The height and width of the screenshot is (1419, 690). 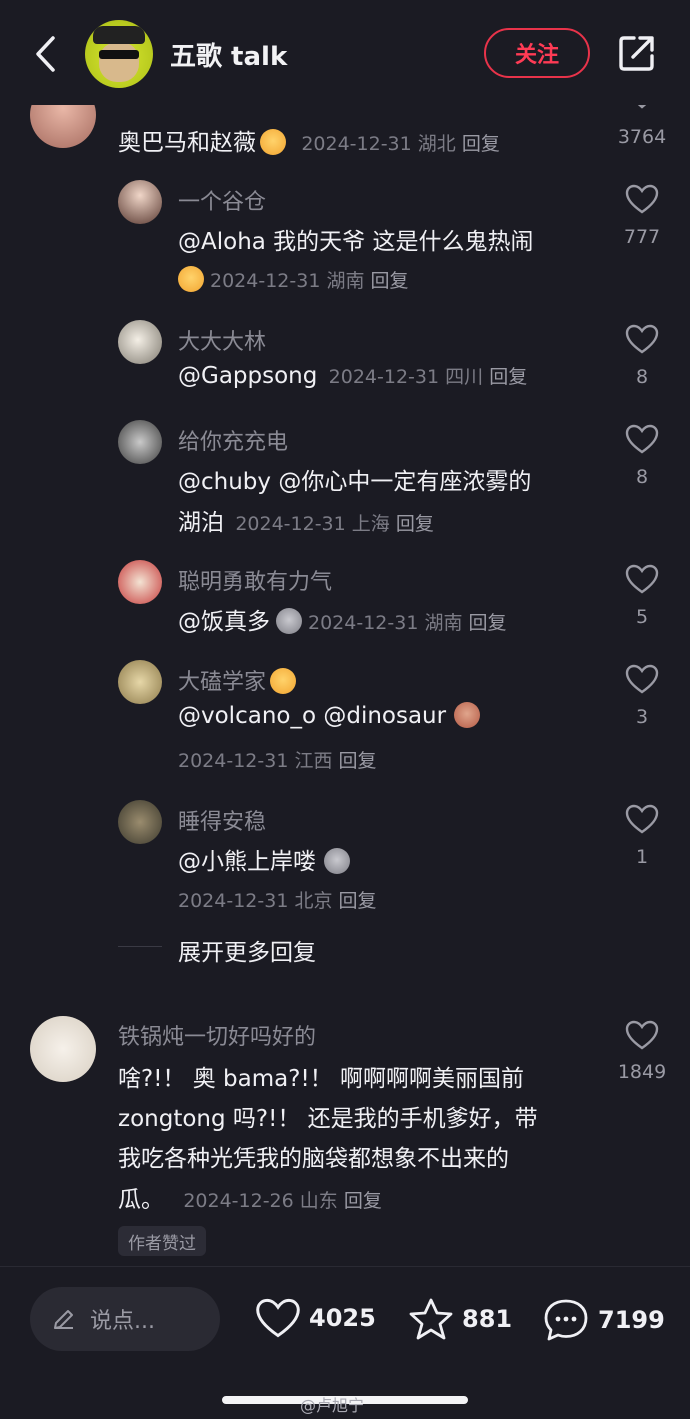 What do you see at coordinates (222, 200) in the screenshot?
I see `reply-author: 一个谷仓` at bounding box center [222, 200].